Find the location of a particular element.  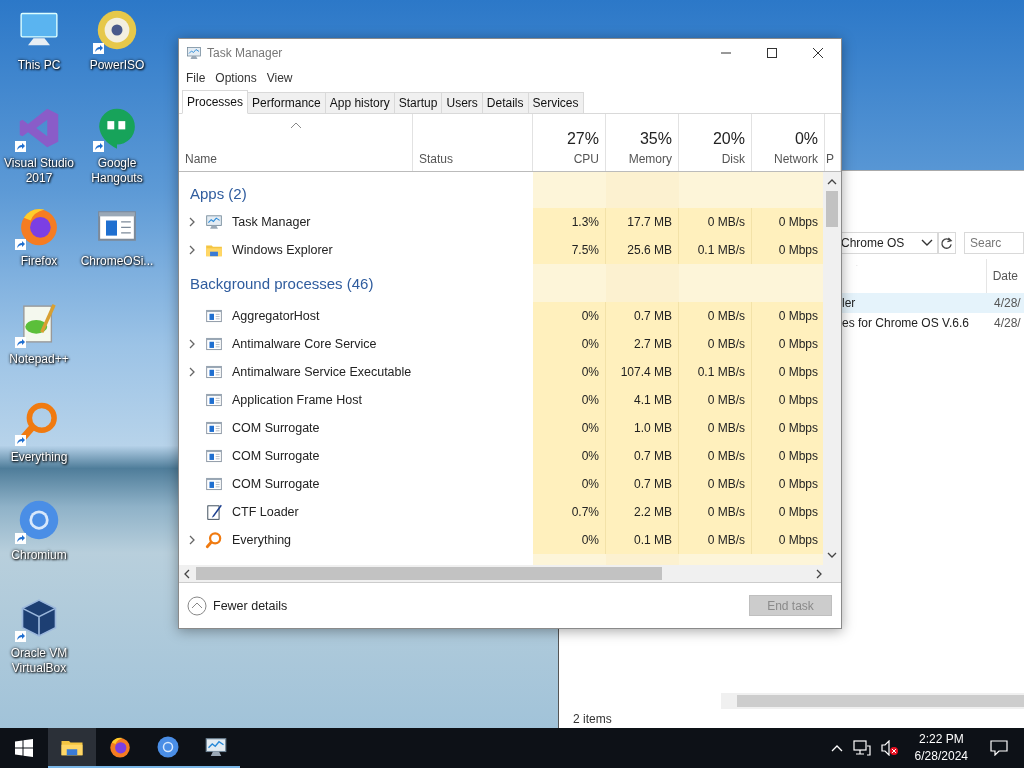

search-field: Searc is located at coordinates (994, 243).